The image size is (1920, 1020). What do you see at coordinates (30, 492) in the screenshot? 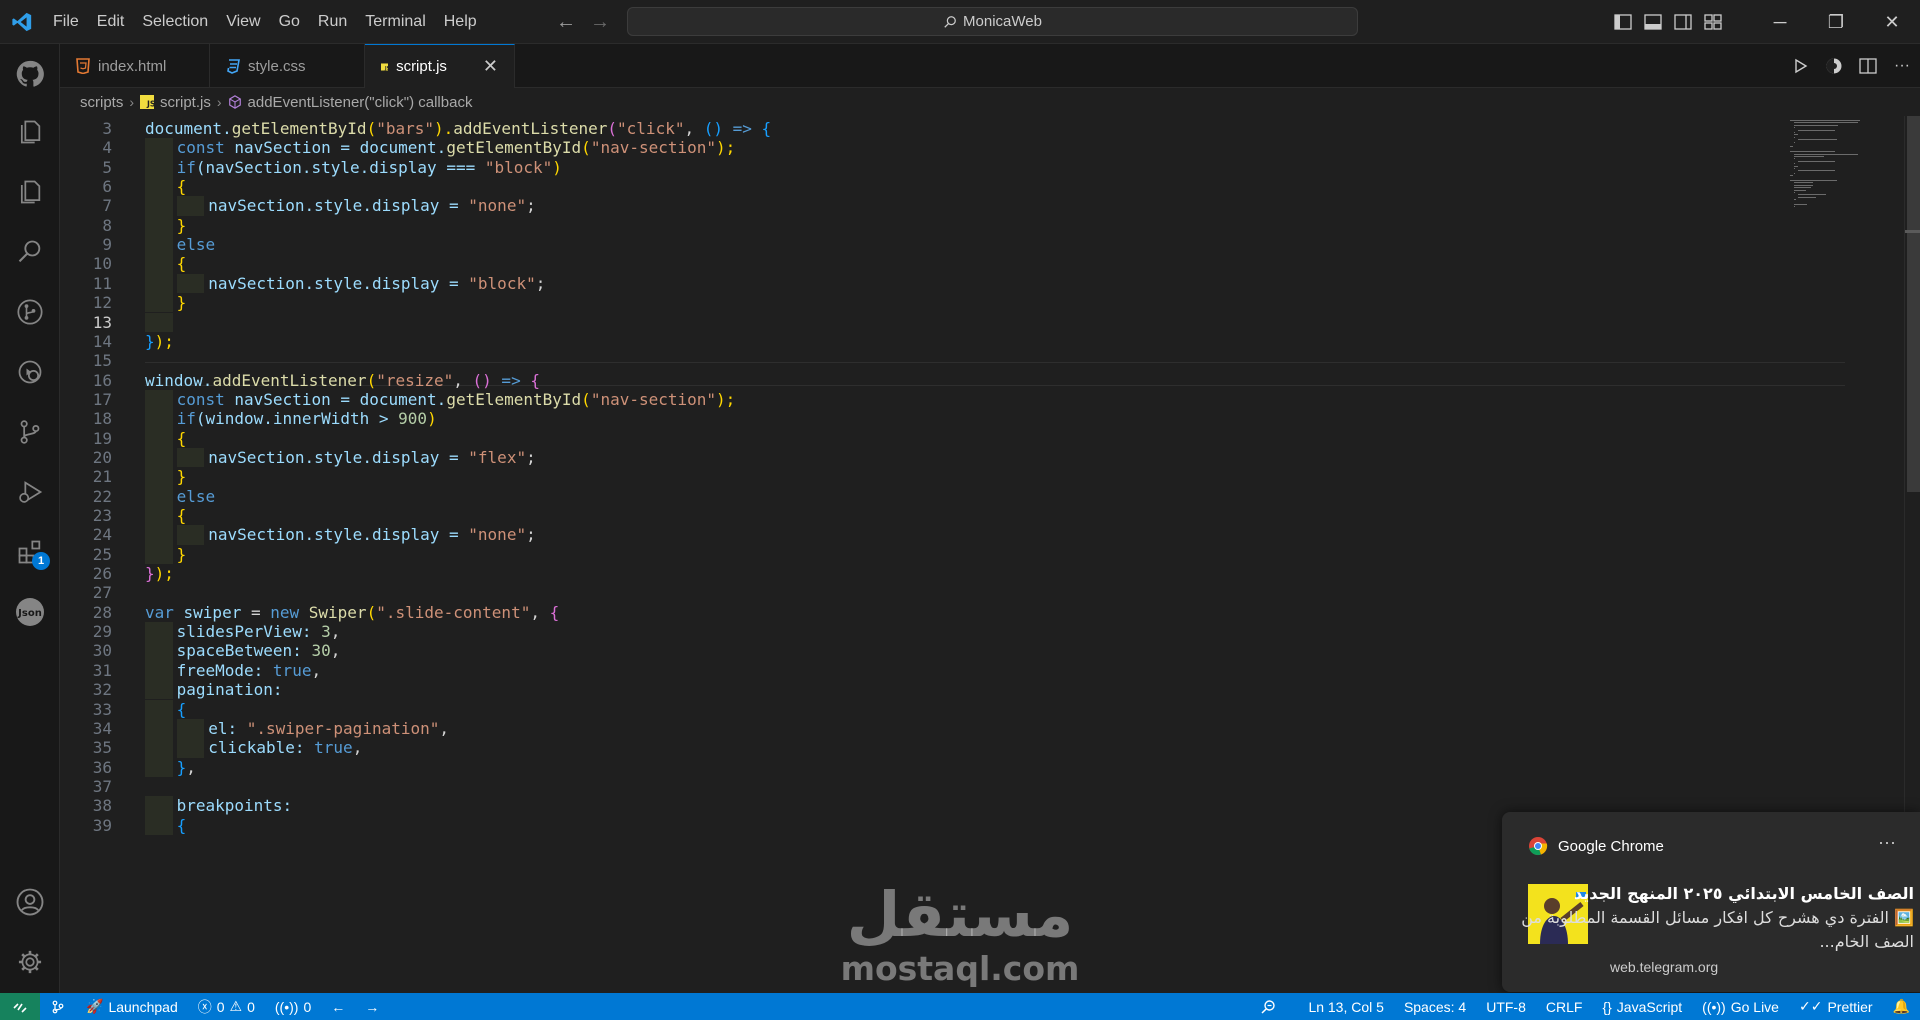
I see `run-and-debug-icon` at bounding box center [30, 492].